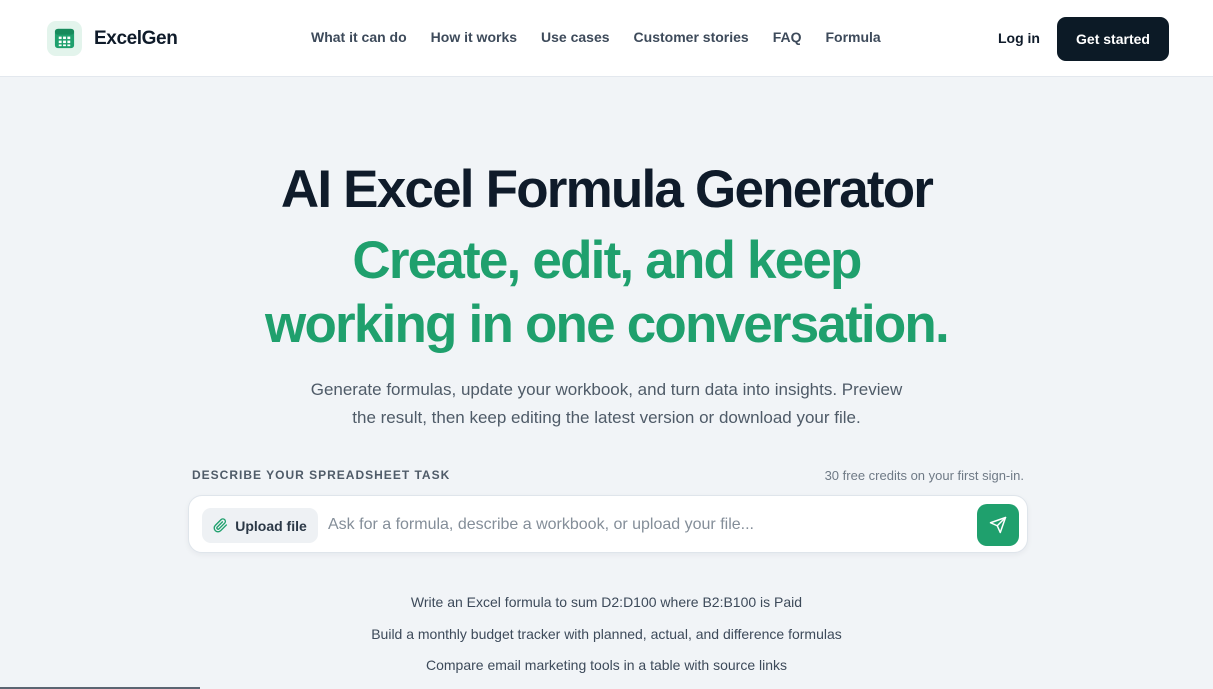 Image resolution: width=1213 pixels, height=689 pixels. What do you see at coordinates (321, 475) in the screenshot?
I see `task-label: DESCRIBE YOUR SPREADSHEET TASK` at bounding box center [321, 475].